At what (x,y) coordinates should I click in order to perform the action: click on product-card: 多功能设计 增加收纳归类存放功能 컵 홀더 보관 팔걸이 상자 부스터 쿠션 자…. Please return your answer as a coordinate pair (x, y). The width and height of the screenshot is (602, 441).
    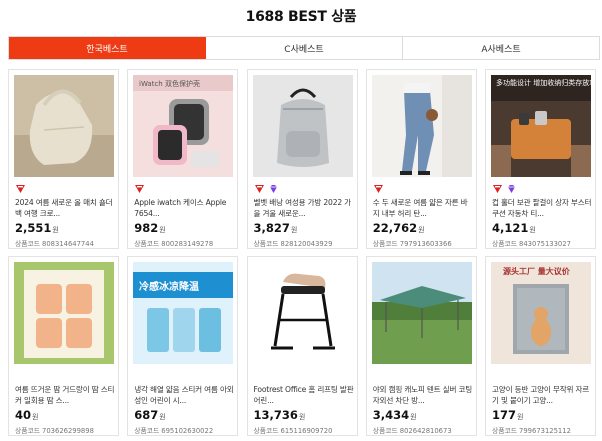
    Looking at the image, I should click on (540, 159).